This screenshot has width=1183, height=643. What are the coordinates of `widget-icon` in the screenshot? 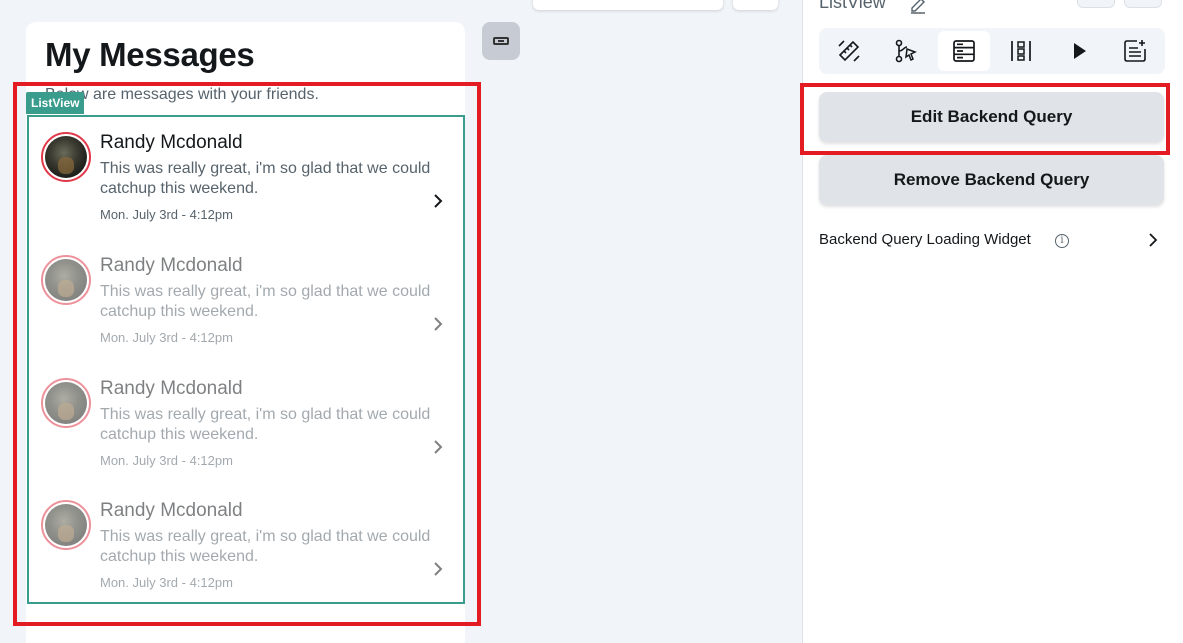 It's located at (501, 41).